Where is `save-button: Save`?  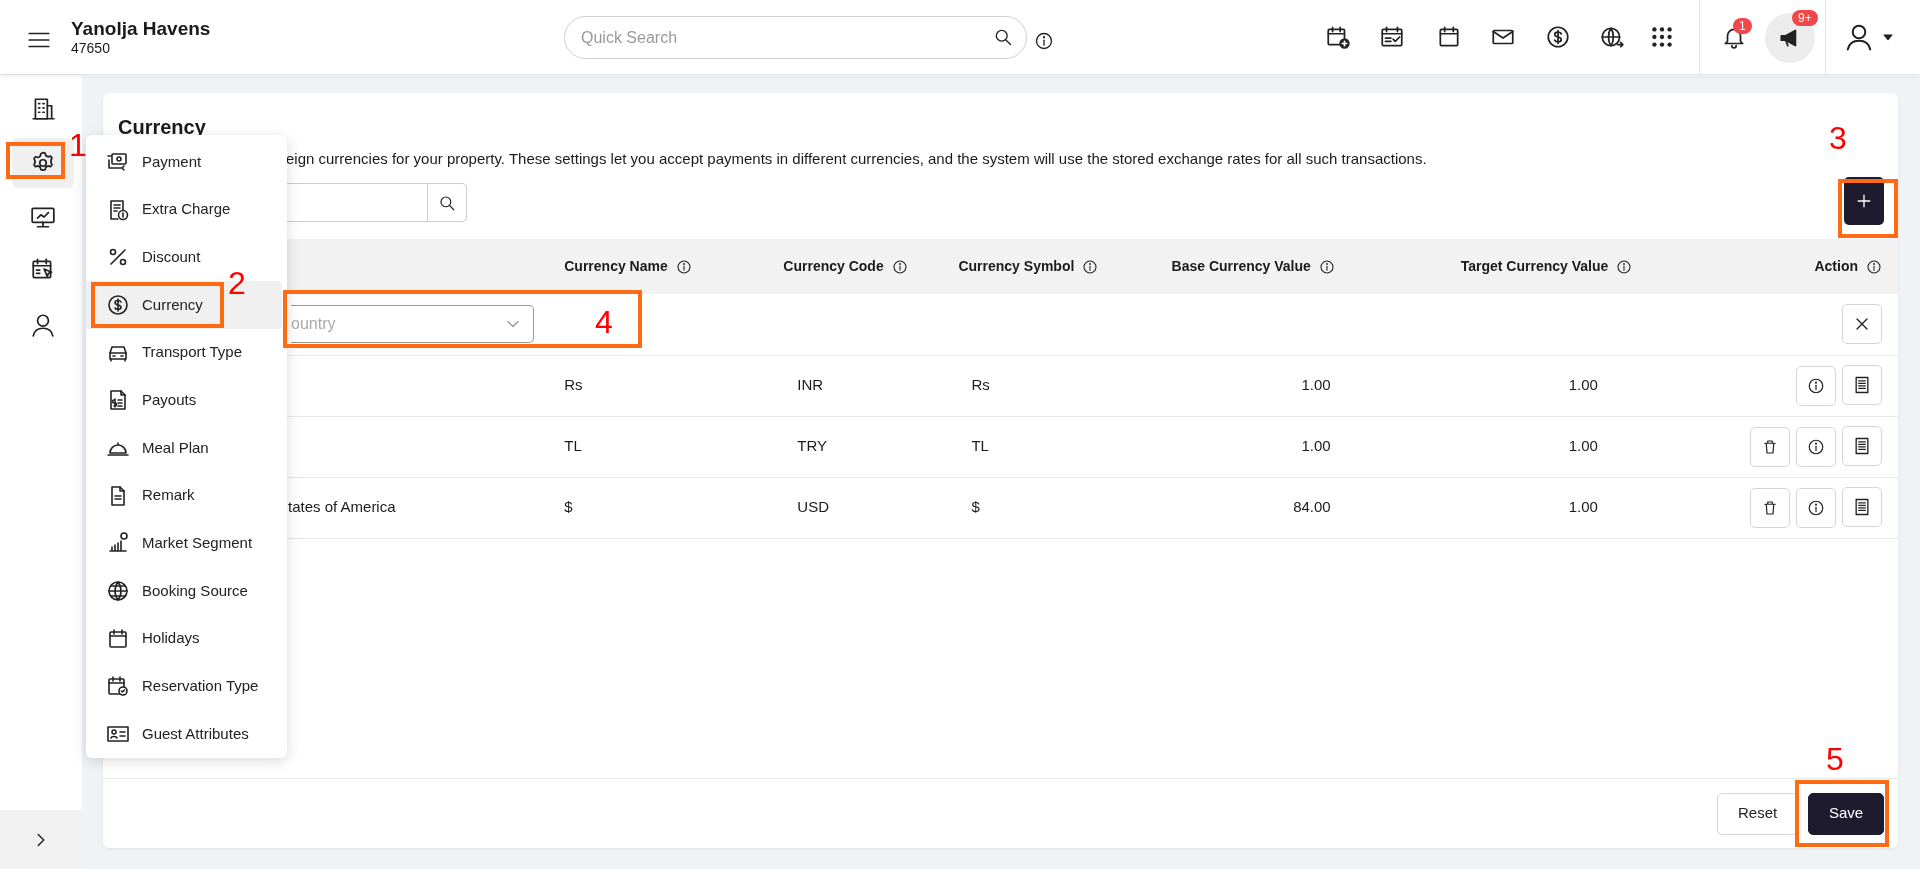 save-button: Save is located at coordinates (1846, 813).